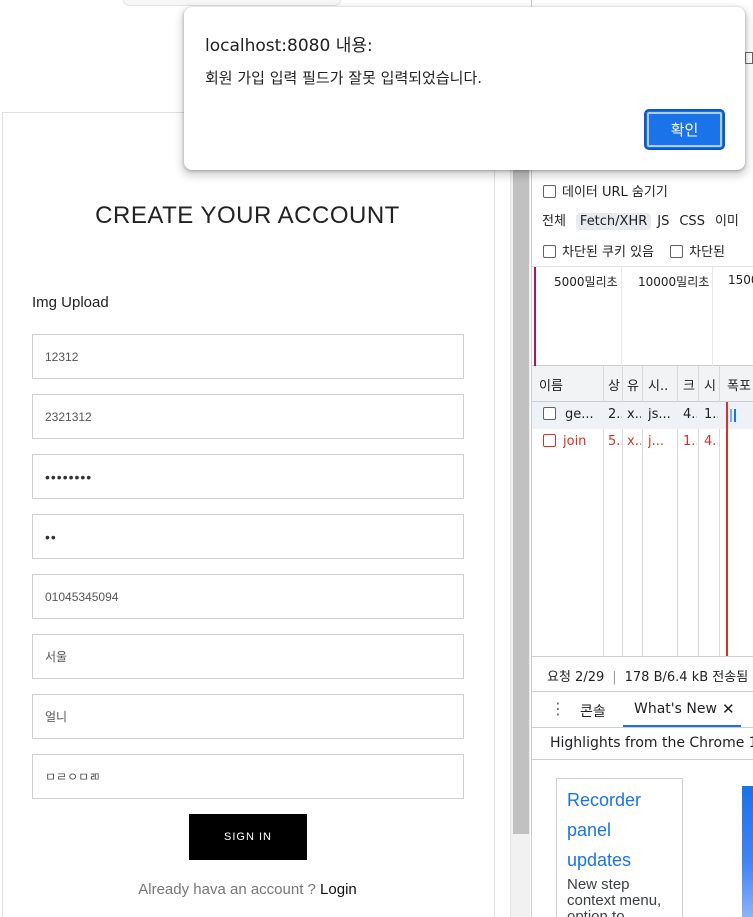 The width and height of the screenshot is (753, 917). Describe the element at coordinates (248, 416) in the screenshot. I see `field-2: 2321312` at that location.